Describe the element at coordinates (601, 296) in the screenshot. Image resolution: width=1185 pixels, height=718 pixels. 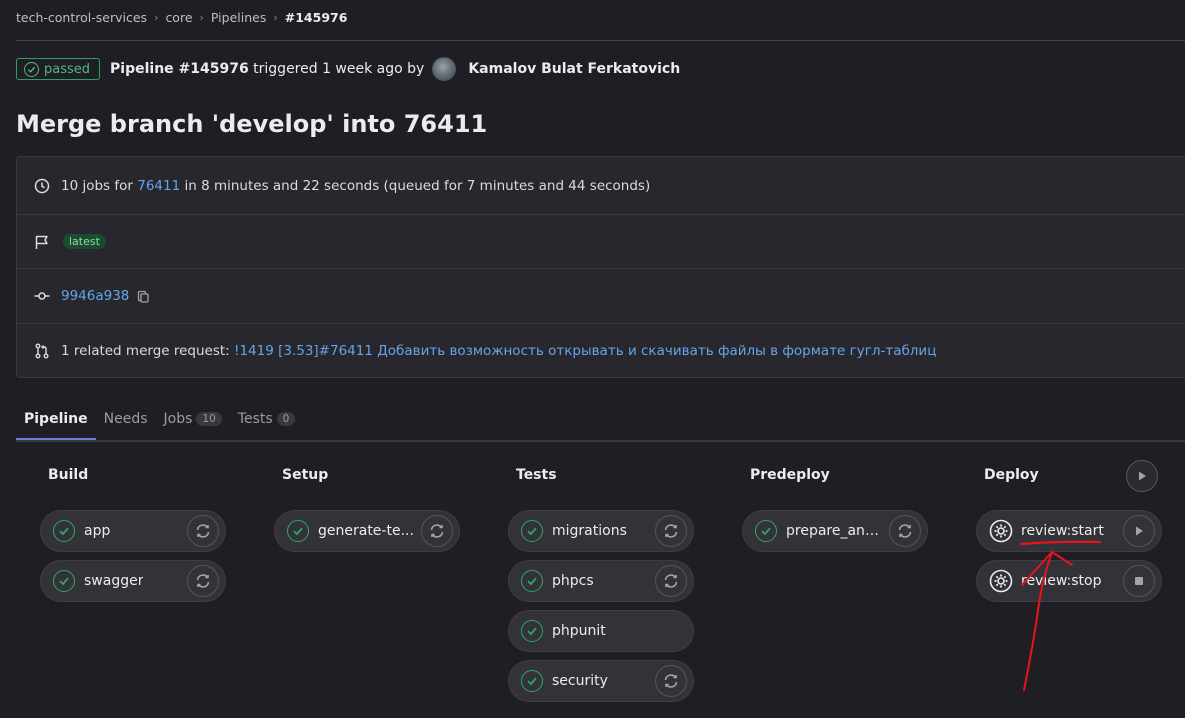
I see `commit-row: 9946a938` at that location.